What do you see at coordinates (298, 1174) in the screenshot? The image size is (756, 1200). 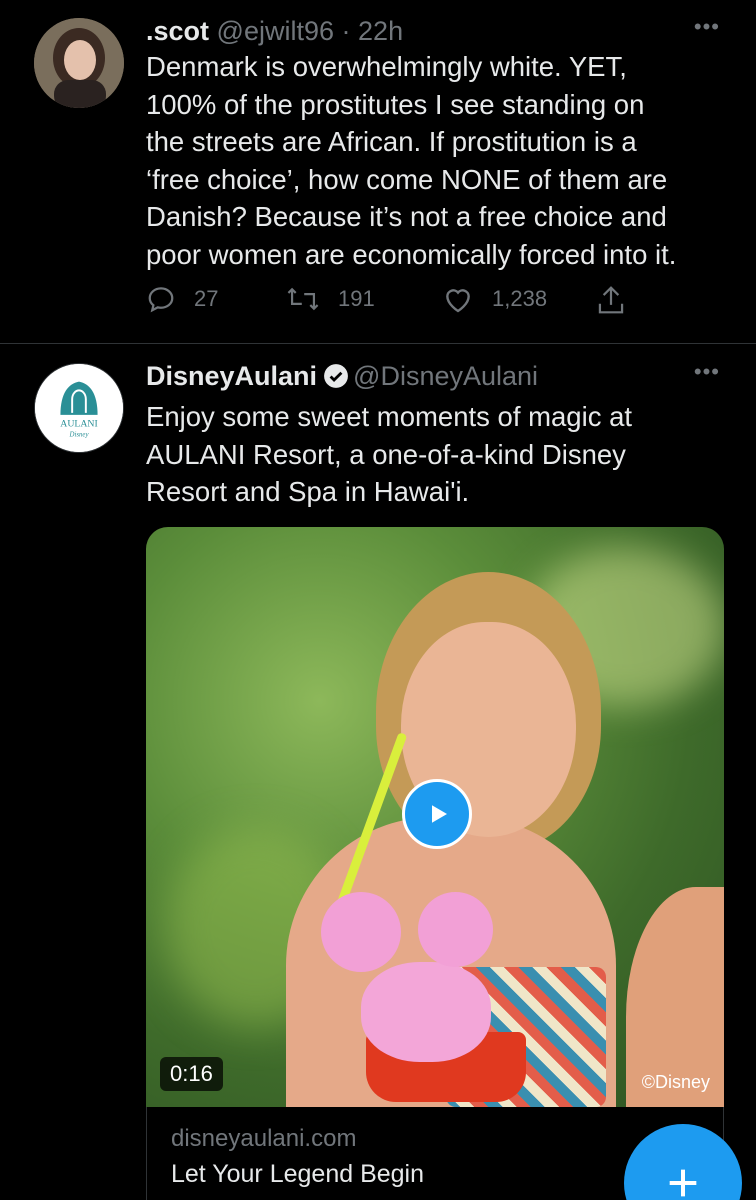 I see `card-title: Let Your Legend Begin` at bounding box center [298, 1174].